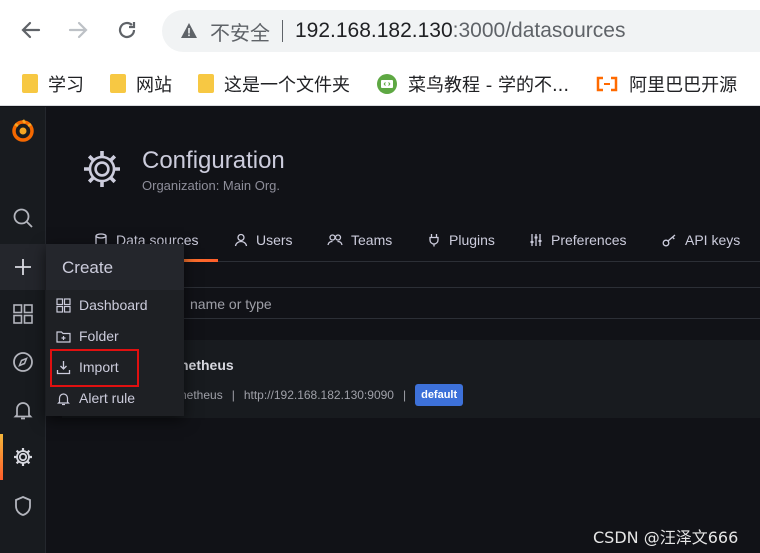  I want to click on menu-item-dashboard: Dashboard, so click(102, 305).